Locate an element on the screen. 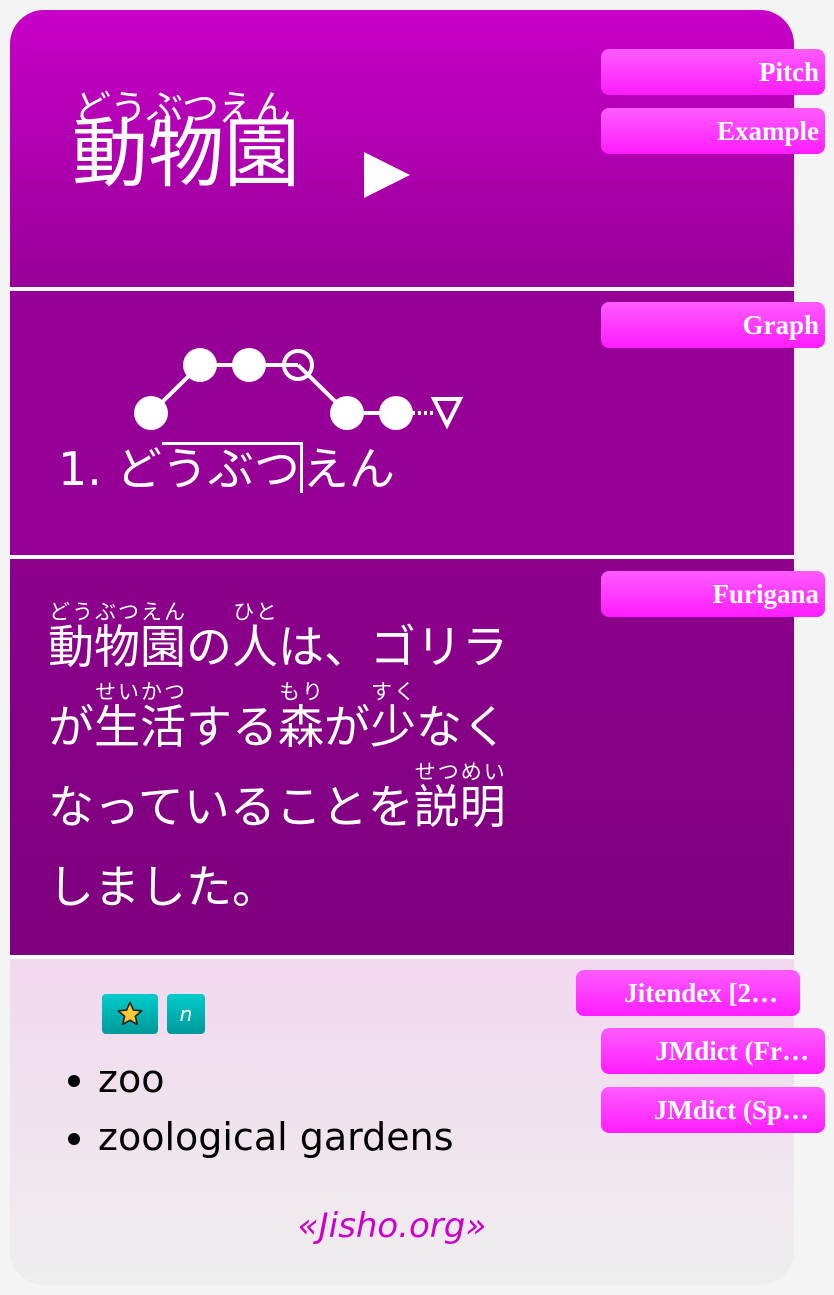  furigana-word: 人ひと is located at coordinates (255, 637).